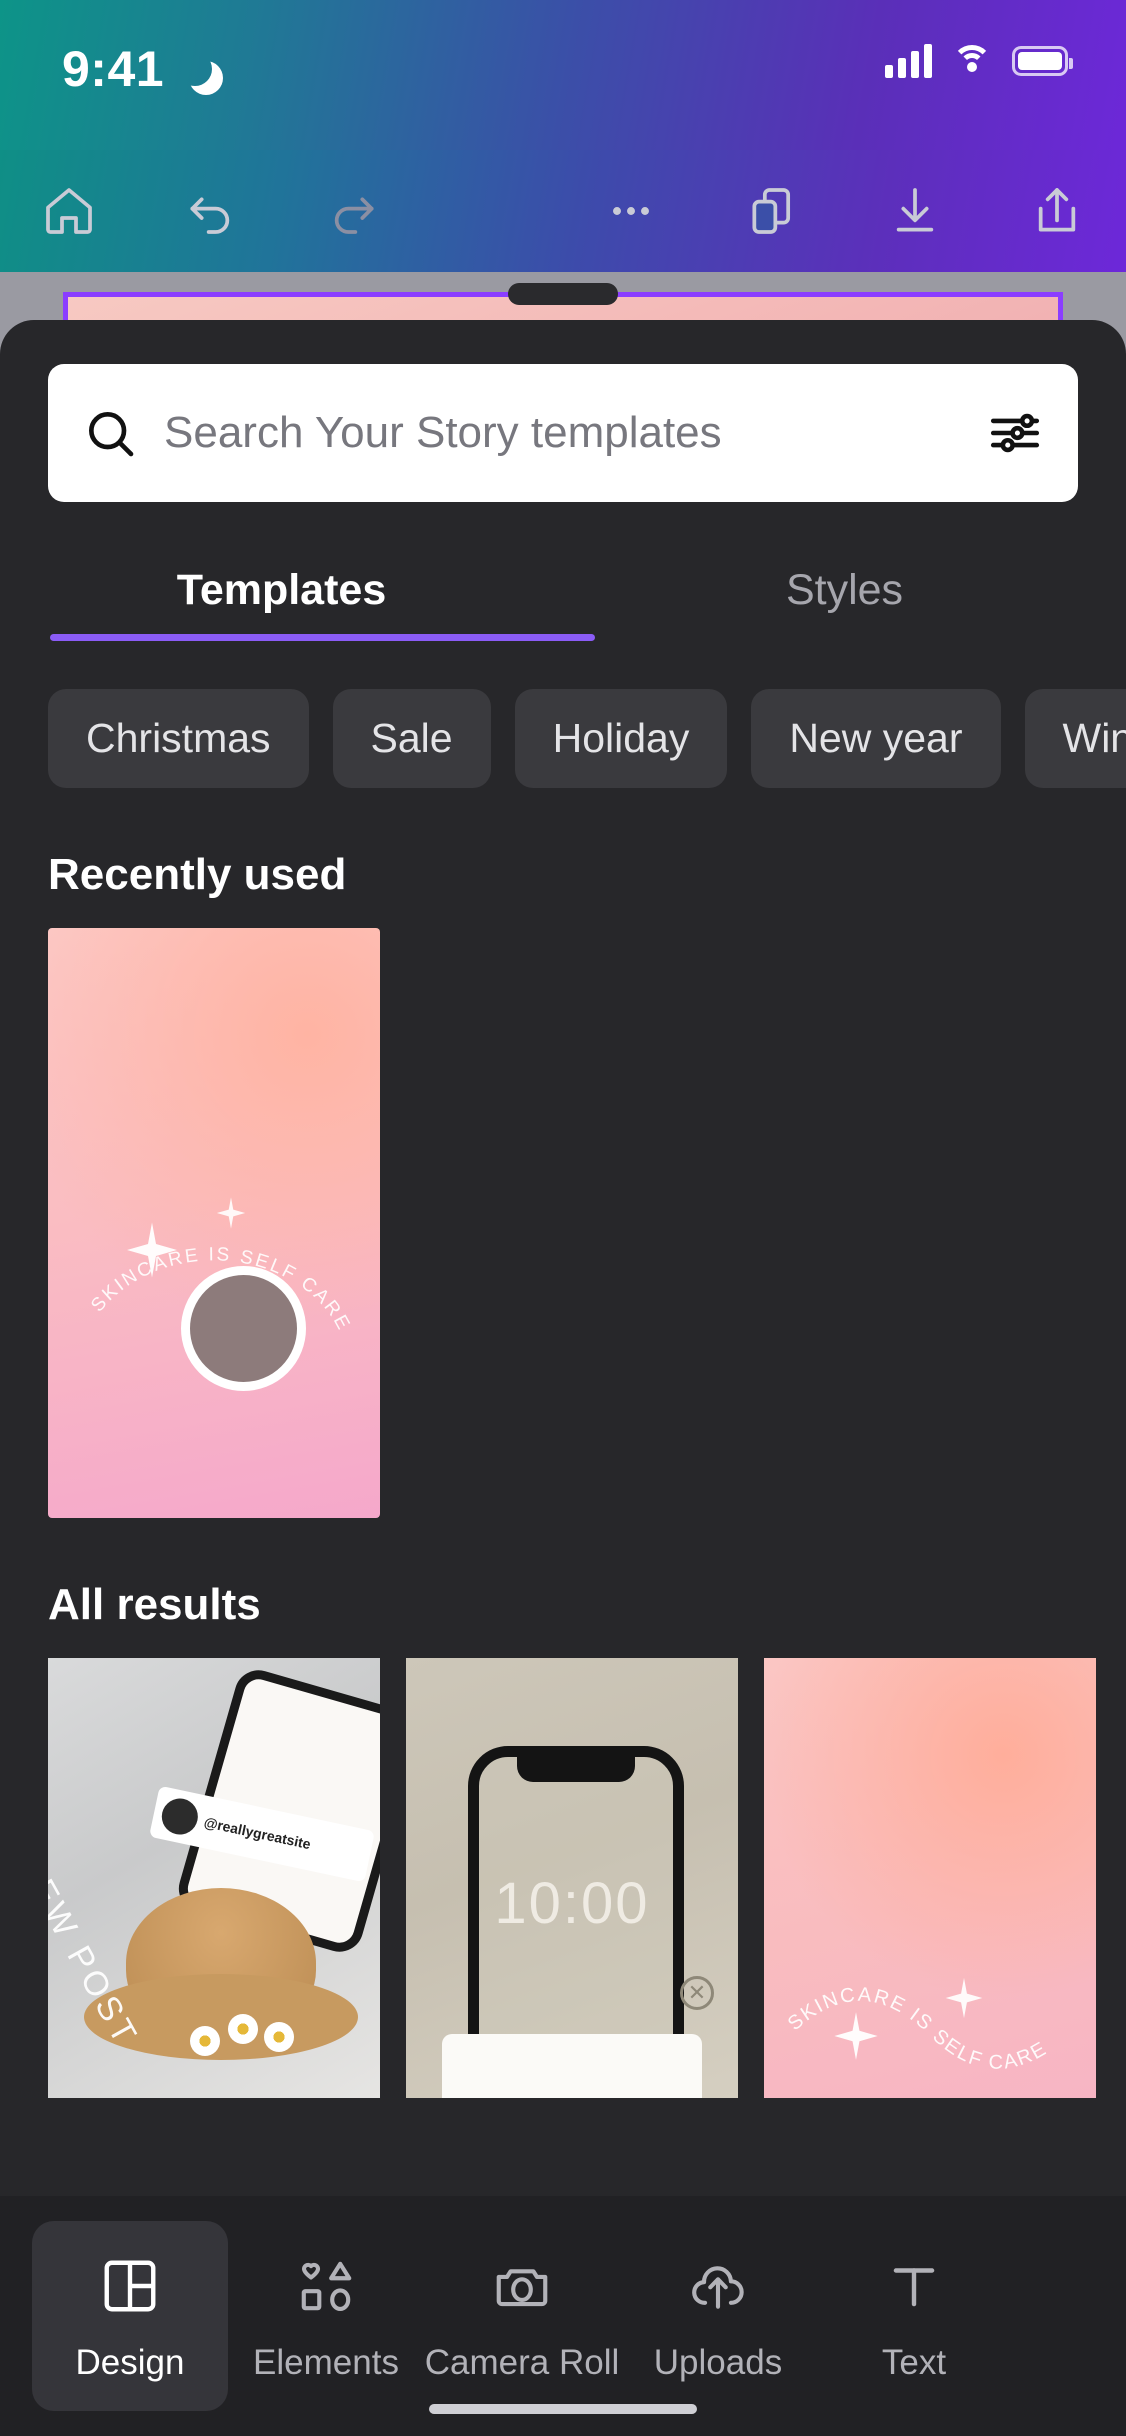 This screenshot has width=1126, height=2436. I want to click on template-card-new-post: @reallygreatsite NEW POST, so click(214, 1878).